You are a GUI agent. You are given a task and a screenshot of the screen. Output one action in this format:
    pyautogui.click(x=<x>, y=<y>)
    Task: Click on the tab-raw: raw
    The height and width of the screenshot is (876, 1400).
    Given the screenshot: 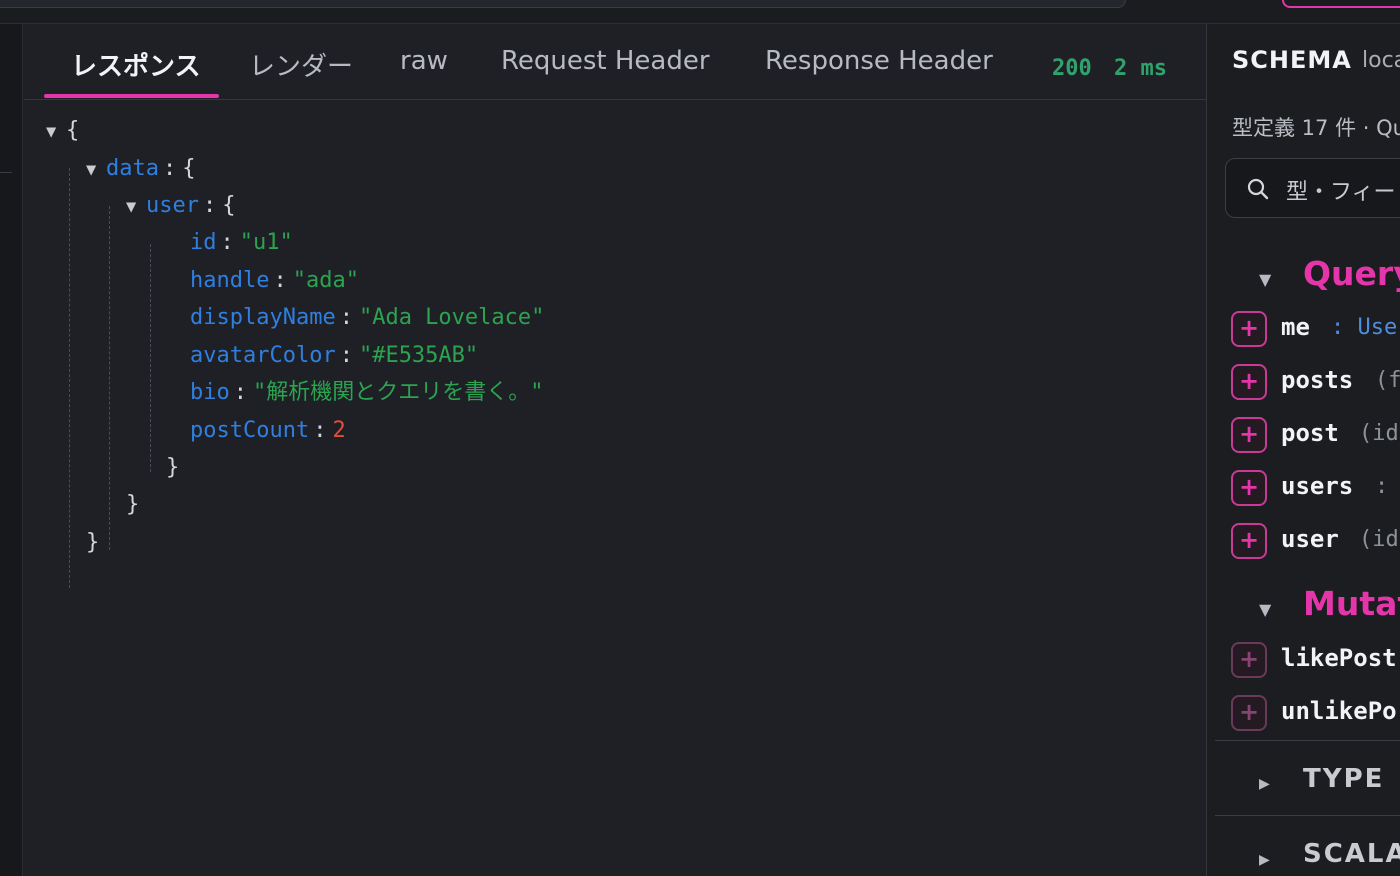 What is the action you would take?
    pyautogui.click(x=424, y=73)
    